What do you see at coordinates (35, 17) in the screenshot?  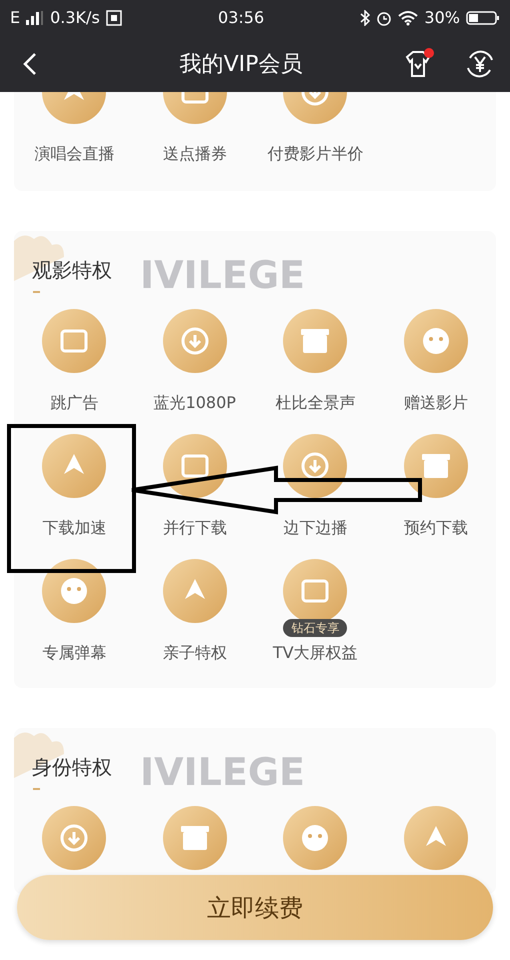 I see `signal-icon` at bounding box center [35, 17].